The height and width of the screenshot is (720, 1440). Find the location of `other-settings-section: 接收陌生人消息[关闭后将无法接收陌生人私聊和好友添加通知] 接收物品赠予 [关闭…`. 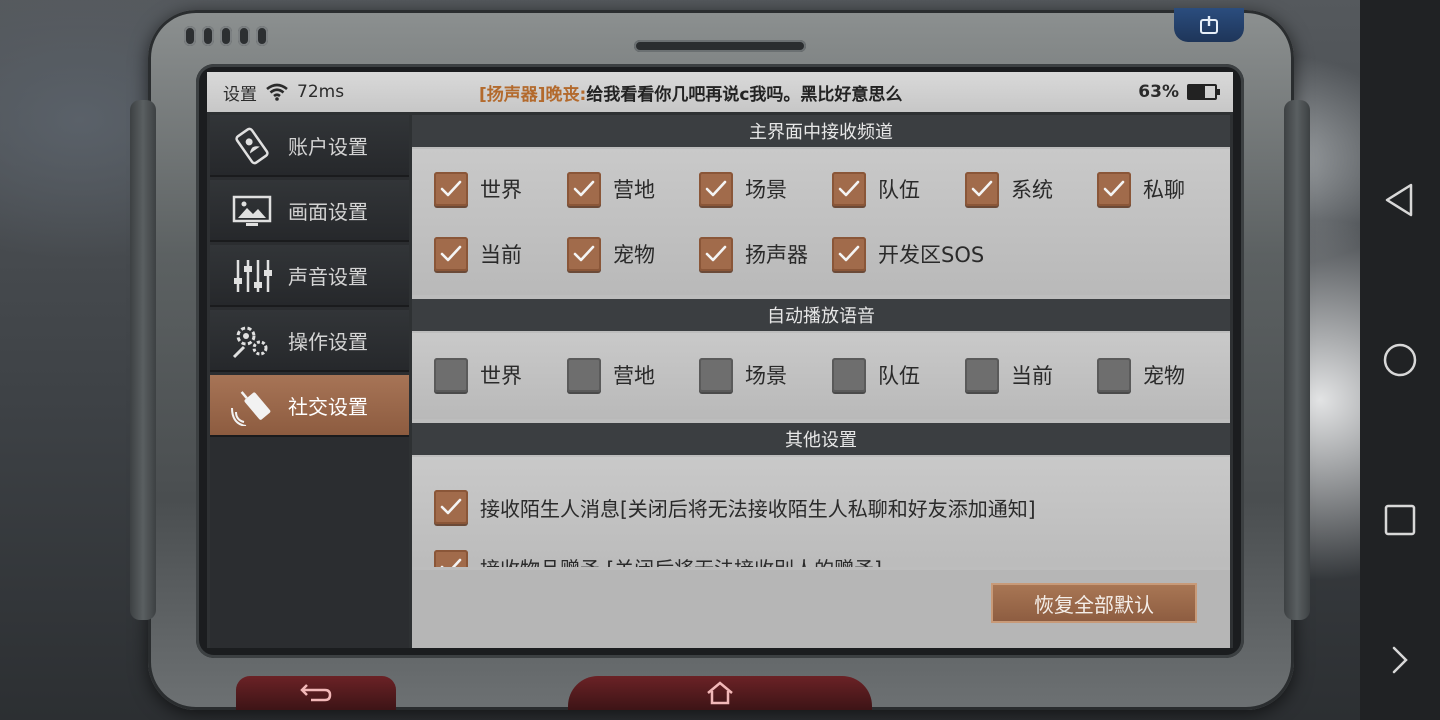

other-settings-section: 接收陌生人消息[关闭后将无法接收陌生人私聊和好友添加通知] 接收物品赠予 [关闭… is located at coordinates (821, 512).